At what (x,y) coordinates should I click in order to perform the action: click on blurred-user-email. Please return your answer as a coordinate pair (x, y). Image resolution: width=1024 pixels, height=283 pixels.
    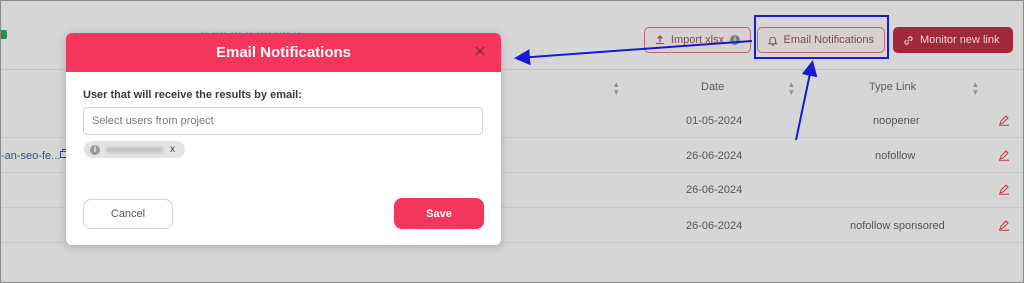
    Looking at the image, I should click on (135, 149).